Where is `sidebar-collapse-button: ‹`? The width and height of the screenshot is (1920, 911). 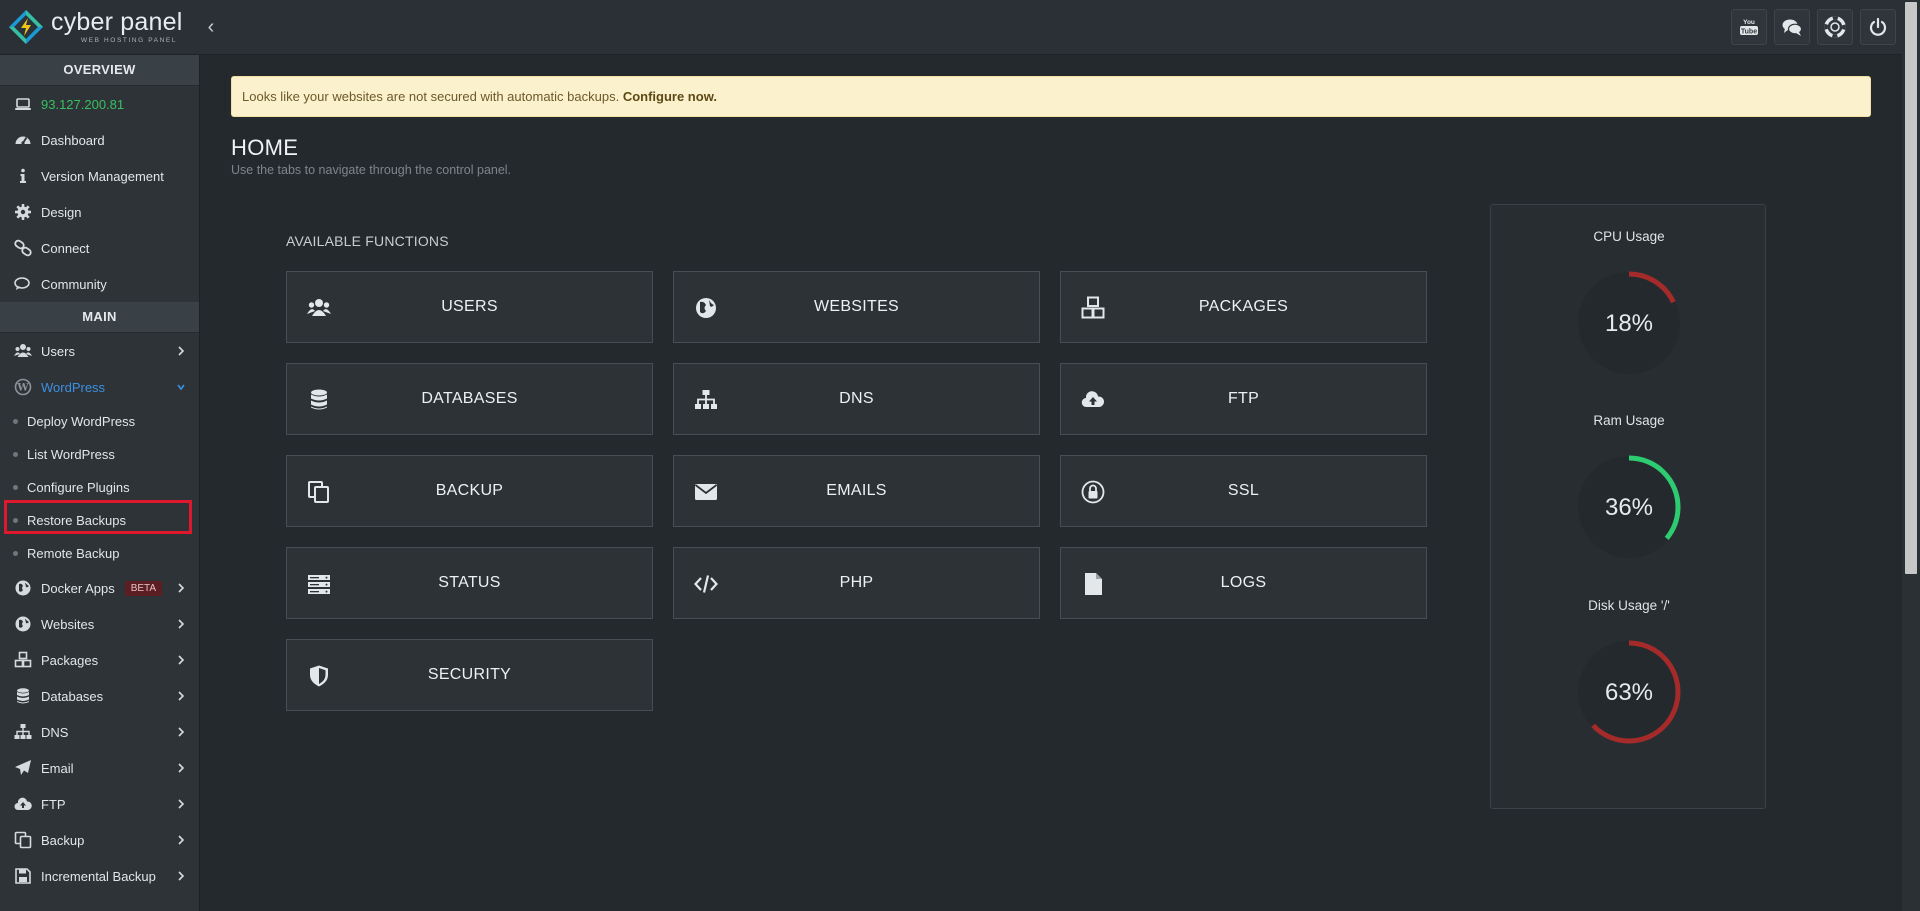
sidebar-collapse-button: ‹ is located at coordinates (211, 27).